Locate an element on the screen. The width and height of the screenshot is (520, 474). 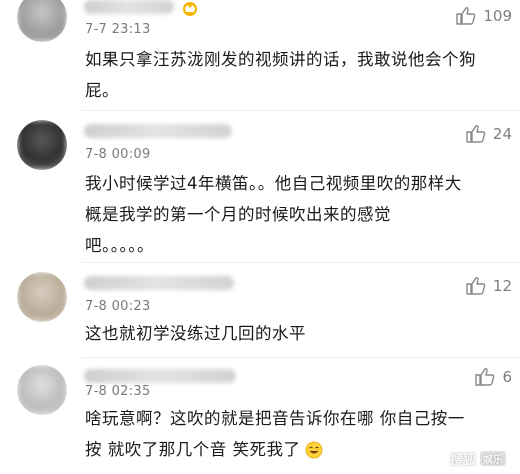
comment-time: 7-8 00:09 is located at coordinates (118, 154).